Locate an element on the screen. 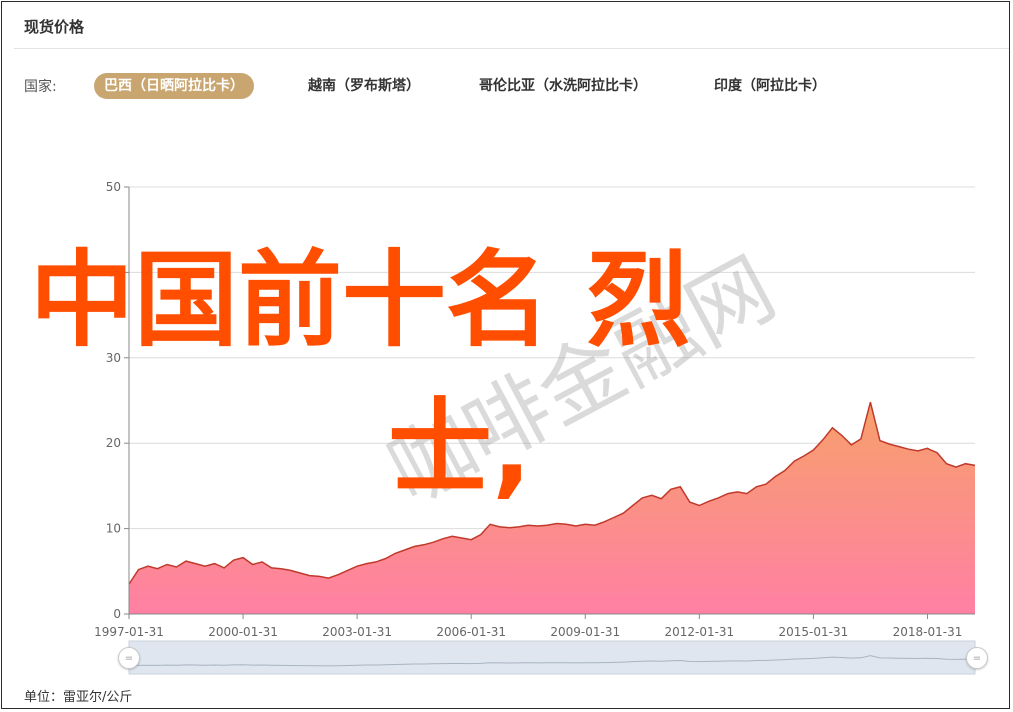  y-tick-label: 10 is located at coordinates (113, 529).